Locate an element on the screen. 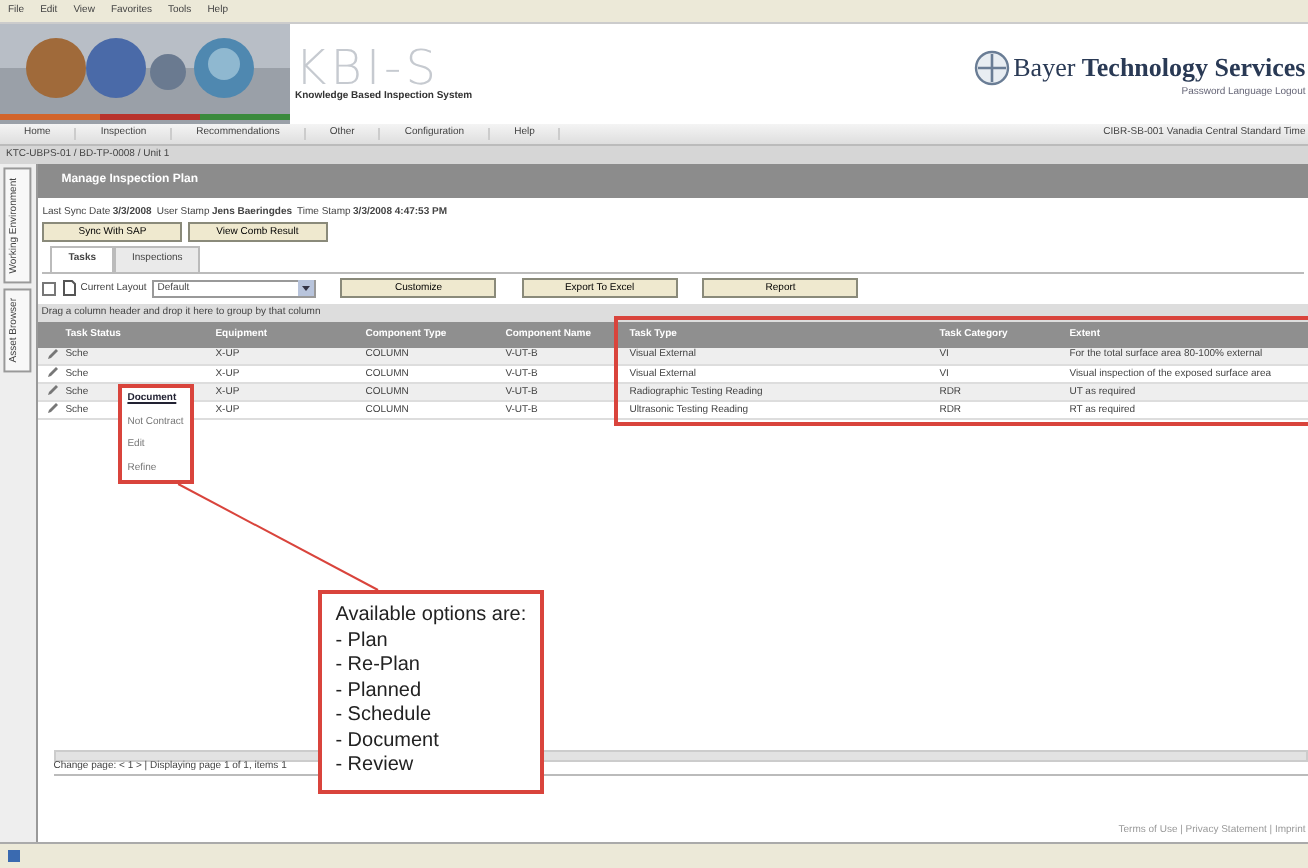 The height and width of the screenshot is (868, 1308). callout-title: Available options are: is located at coordinates (431, 616).